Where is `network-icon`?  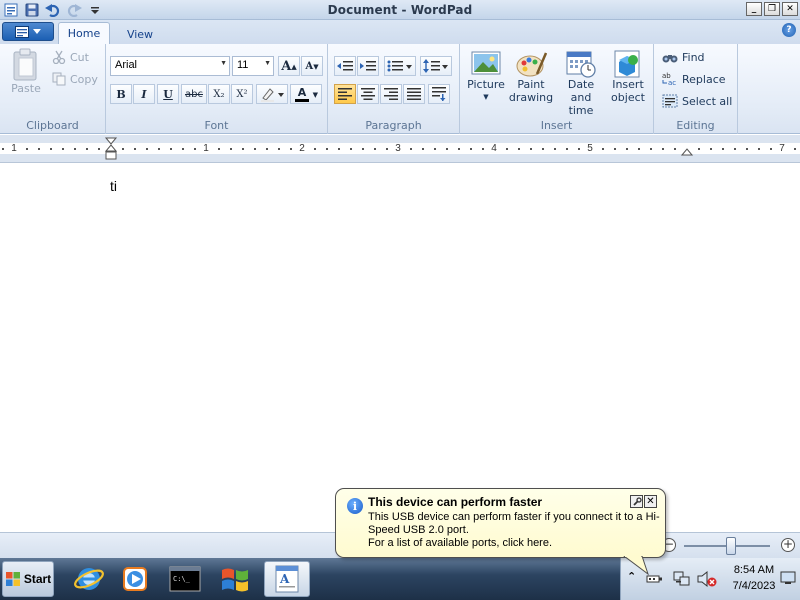 network-icon is located at coordinates (682, 579).